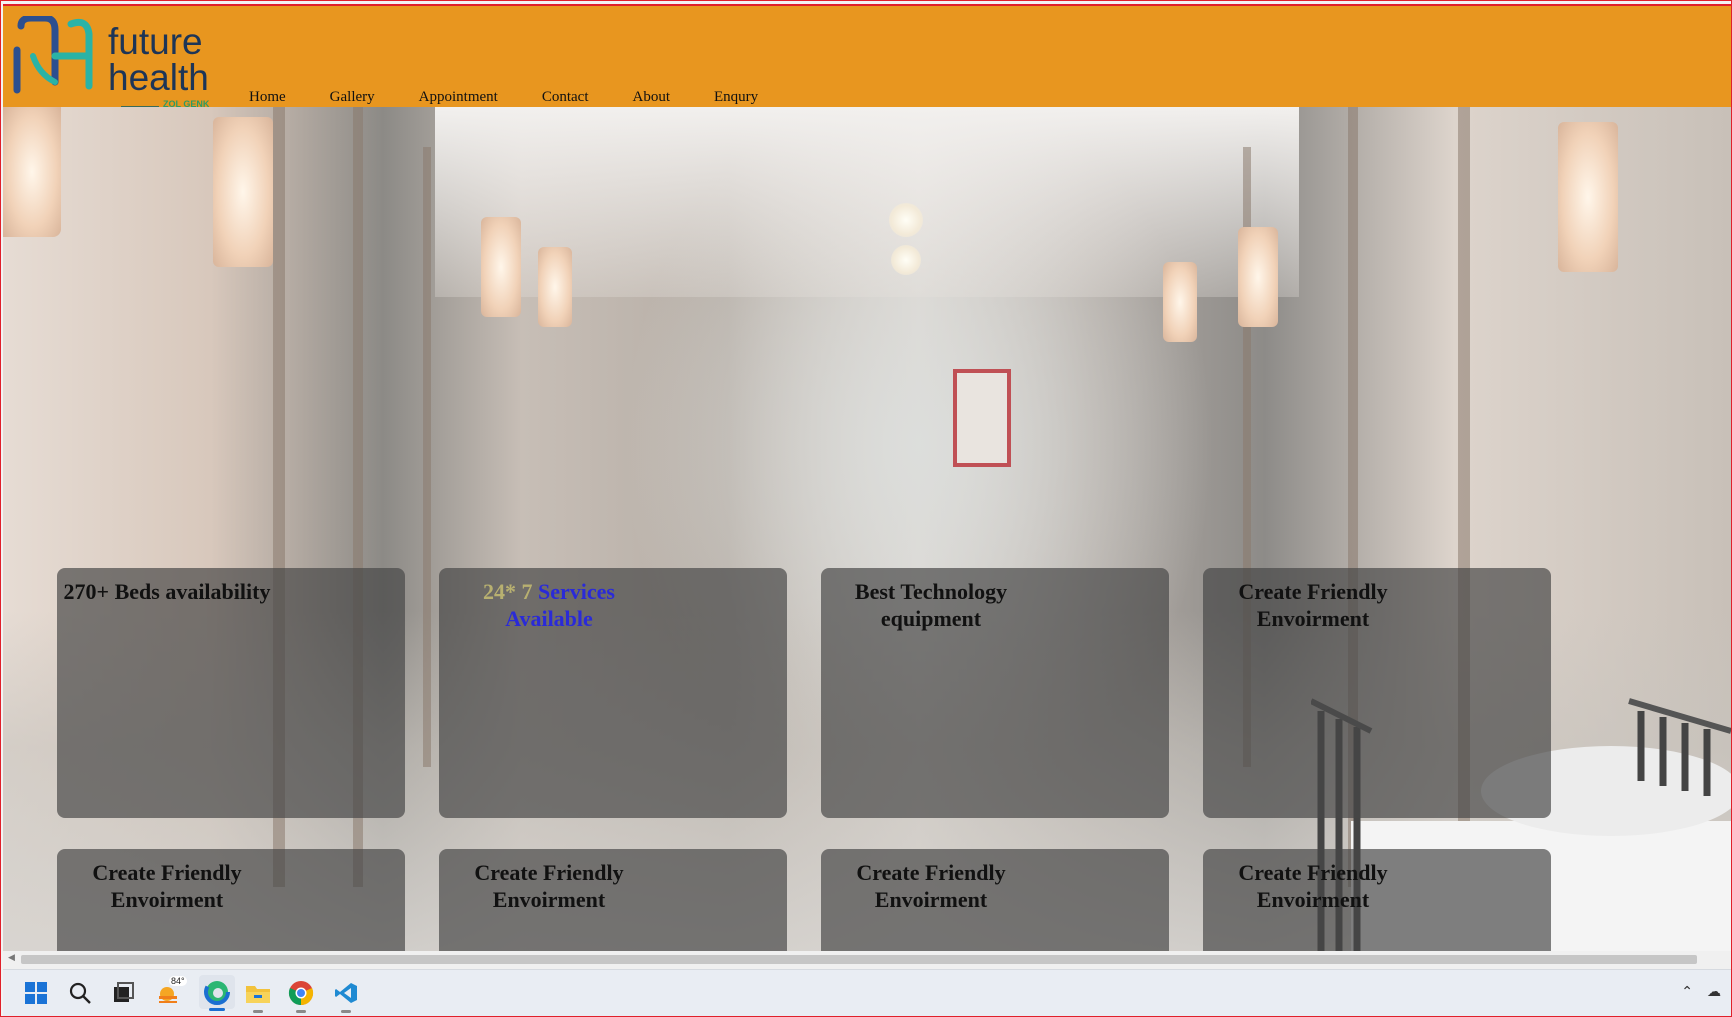 This screenshot has width=1732, height=1017. What do you see at coordinates (258, 996) in the screenshot?
I see `file-explorer-icon` at bounding box center [258, 996].